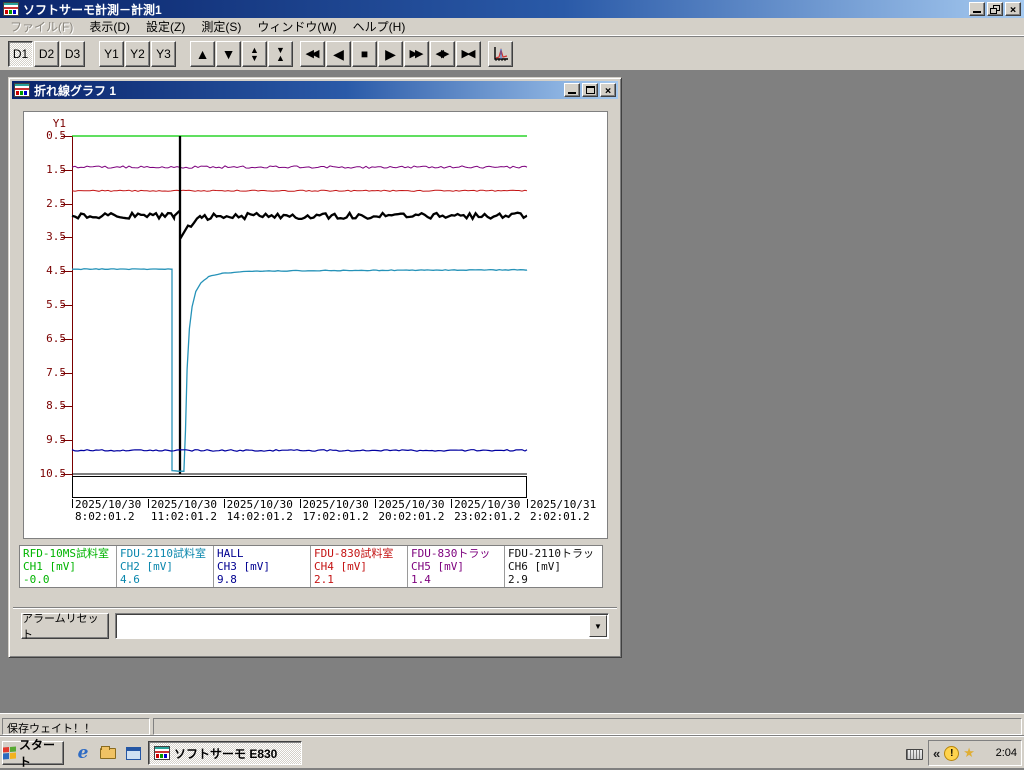 The image size is (1024, 770). What do you see at coordinates (22, 90) in the screenshot?
I see `graph-window-icon` at bounding box center [22, 90].